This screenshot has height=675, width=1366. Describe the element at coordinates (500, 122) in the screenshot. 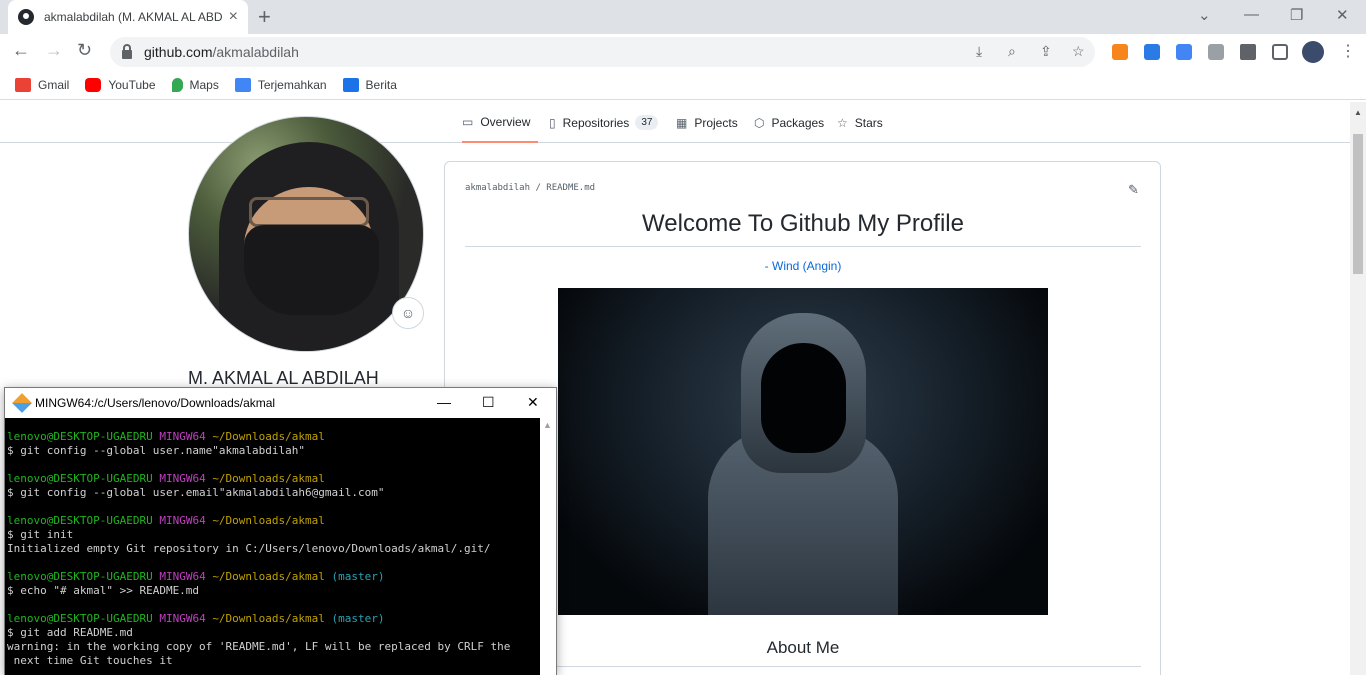

I see `tab-overview: ▭ Overview` at that location.